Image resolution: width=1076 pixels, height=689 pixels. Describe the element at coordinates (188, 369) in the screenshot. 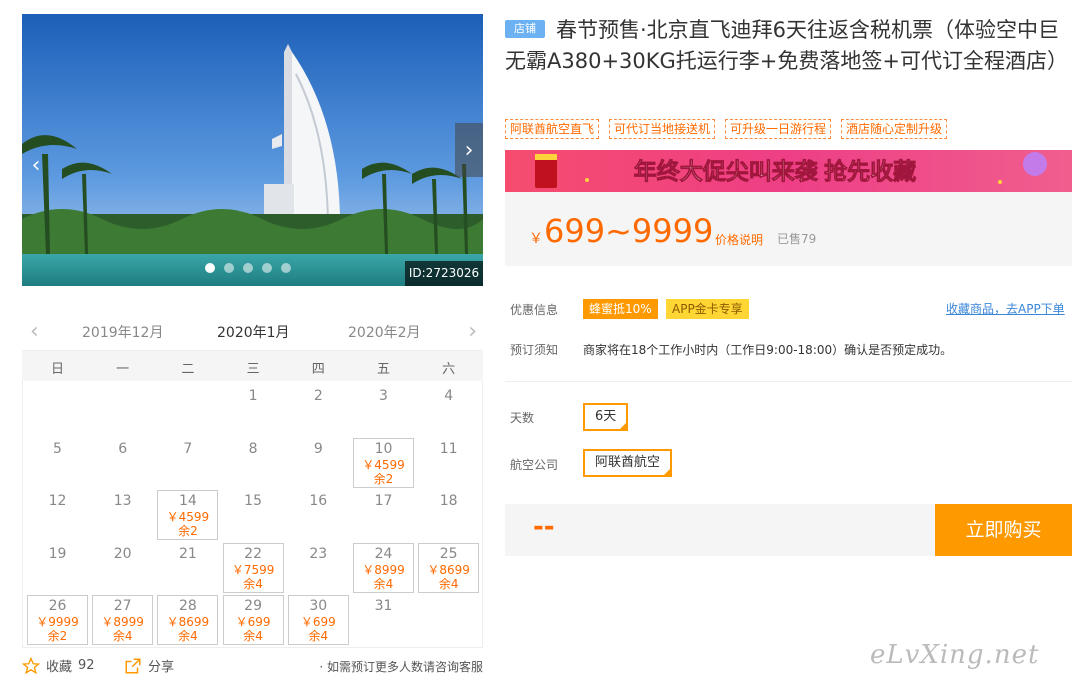

I see `weekday-label: 二` at that location.